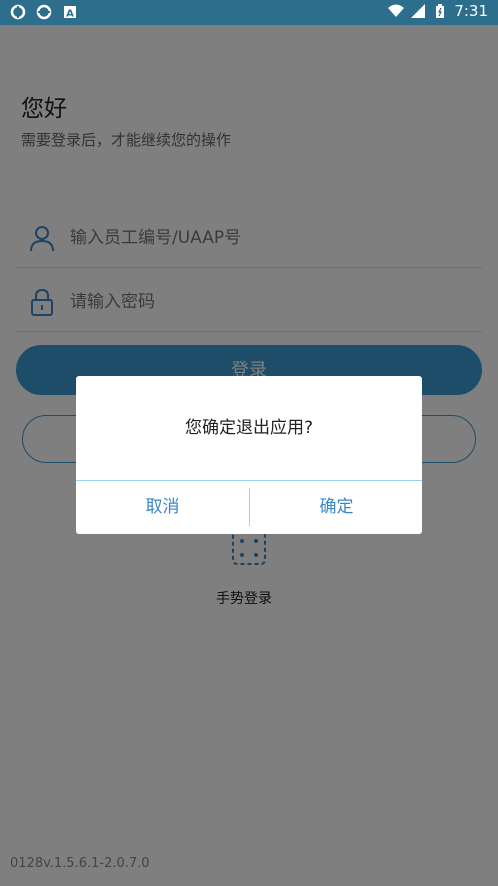  Describe the element at coordinates (336, 507) in the screenshot. I see `confirm-button: 确定` at that location.